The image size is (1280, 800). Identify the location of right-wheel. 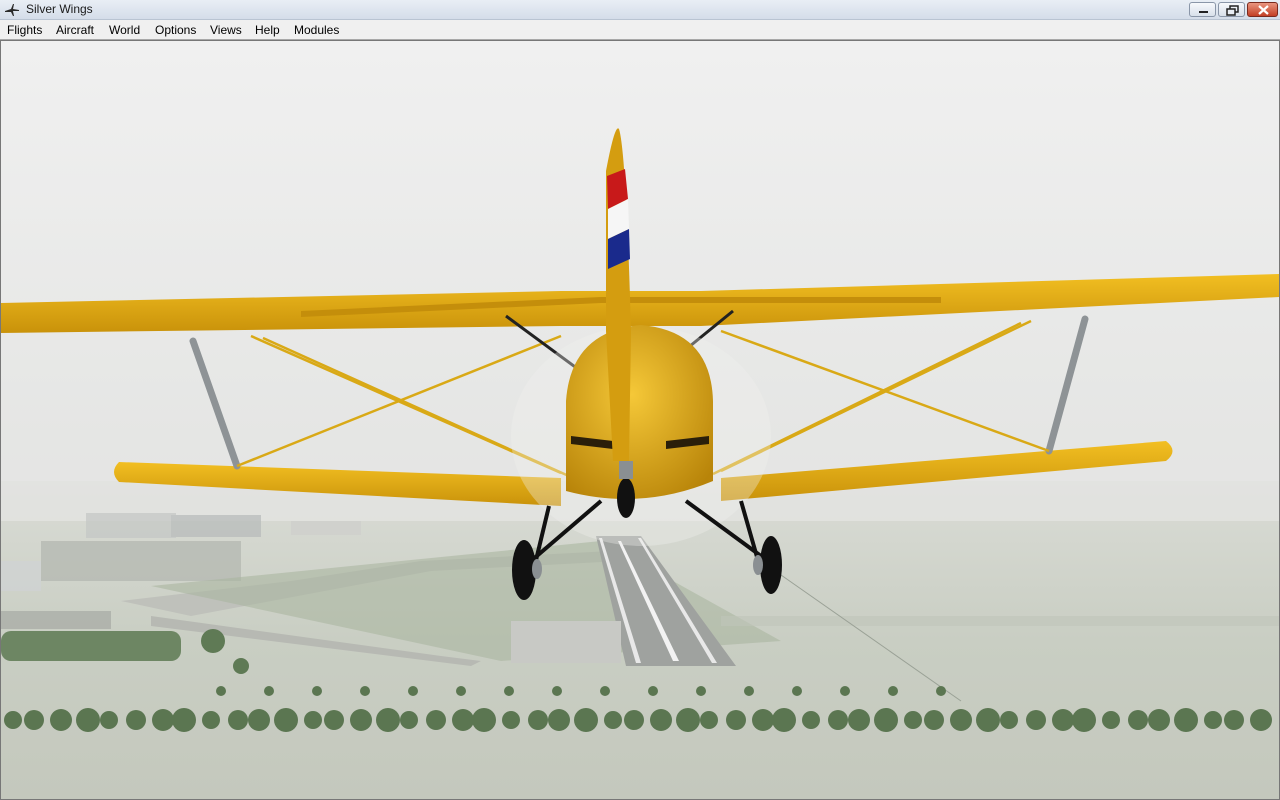
(771, 565).